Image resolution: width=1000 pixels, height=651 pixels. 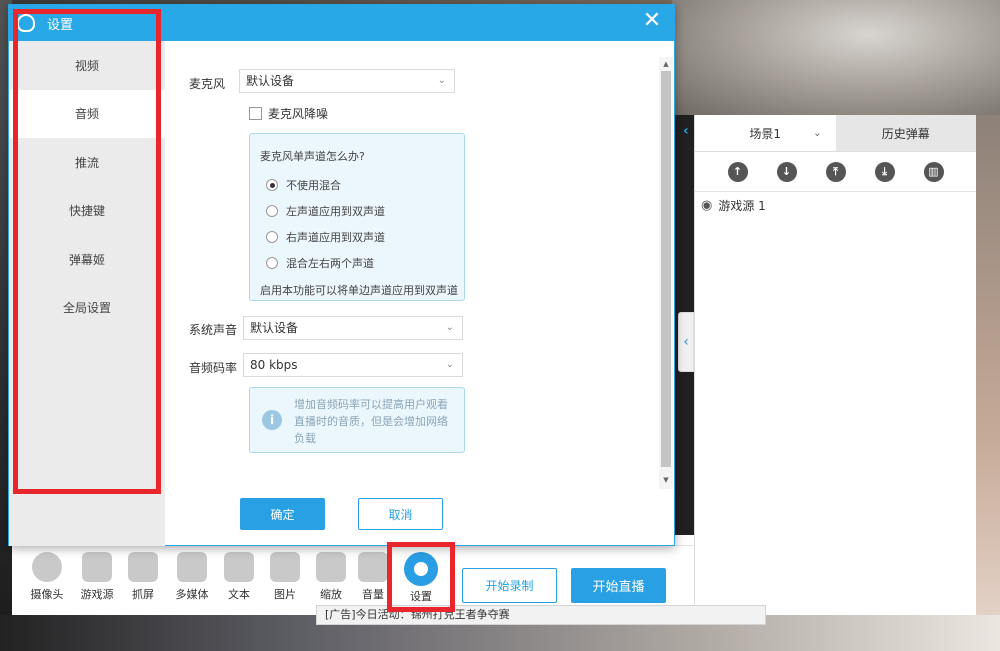 I want to click on mono-option-right: 右声道应用到双声道, so click(x=357, y=237).